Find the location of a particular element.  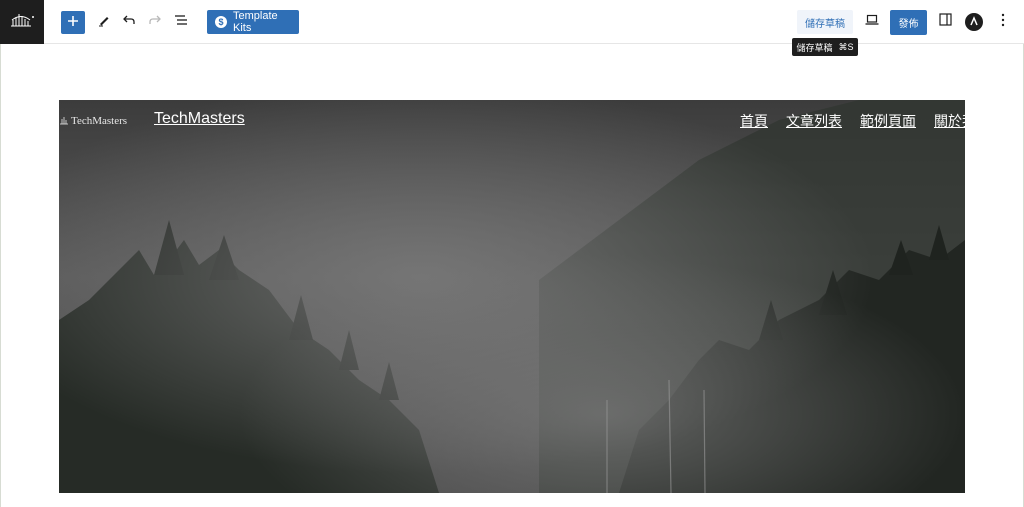

pen-icon is located at coordinates (104, 22).